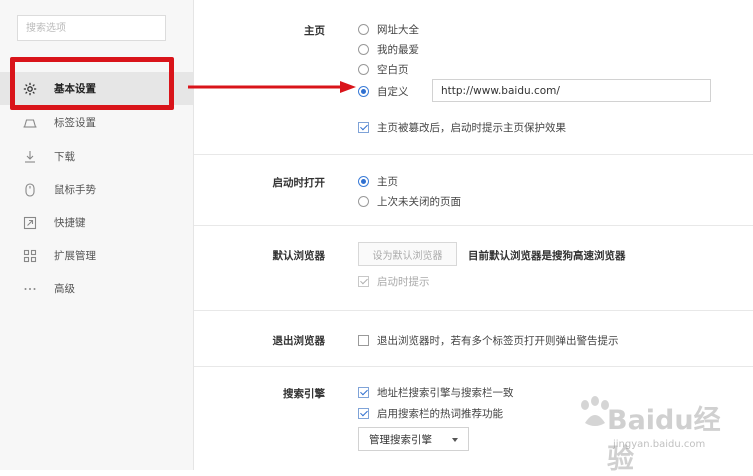 The height and width of the screenshot is (476, 753). I want to click on checkbox-search-sync: 地址栏搜索引擎与搜索栏一致, so click(436, 392).